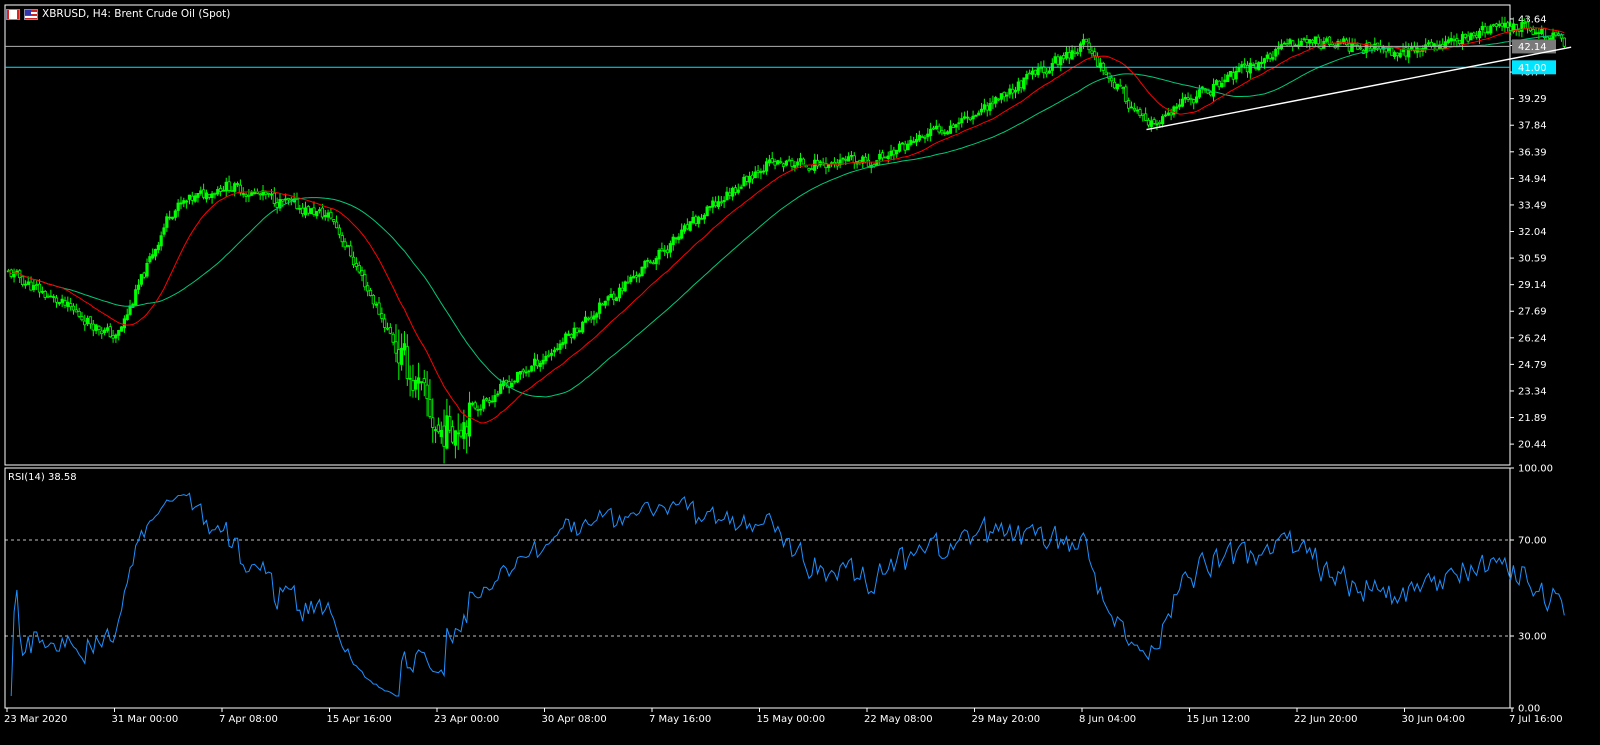 The image size is (1600, 745). What do you see at coordinates (1535, 469) in the screenshot?
I see `rsi-tick-label: 100.00` at bounding box center [1535, 469].